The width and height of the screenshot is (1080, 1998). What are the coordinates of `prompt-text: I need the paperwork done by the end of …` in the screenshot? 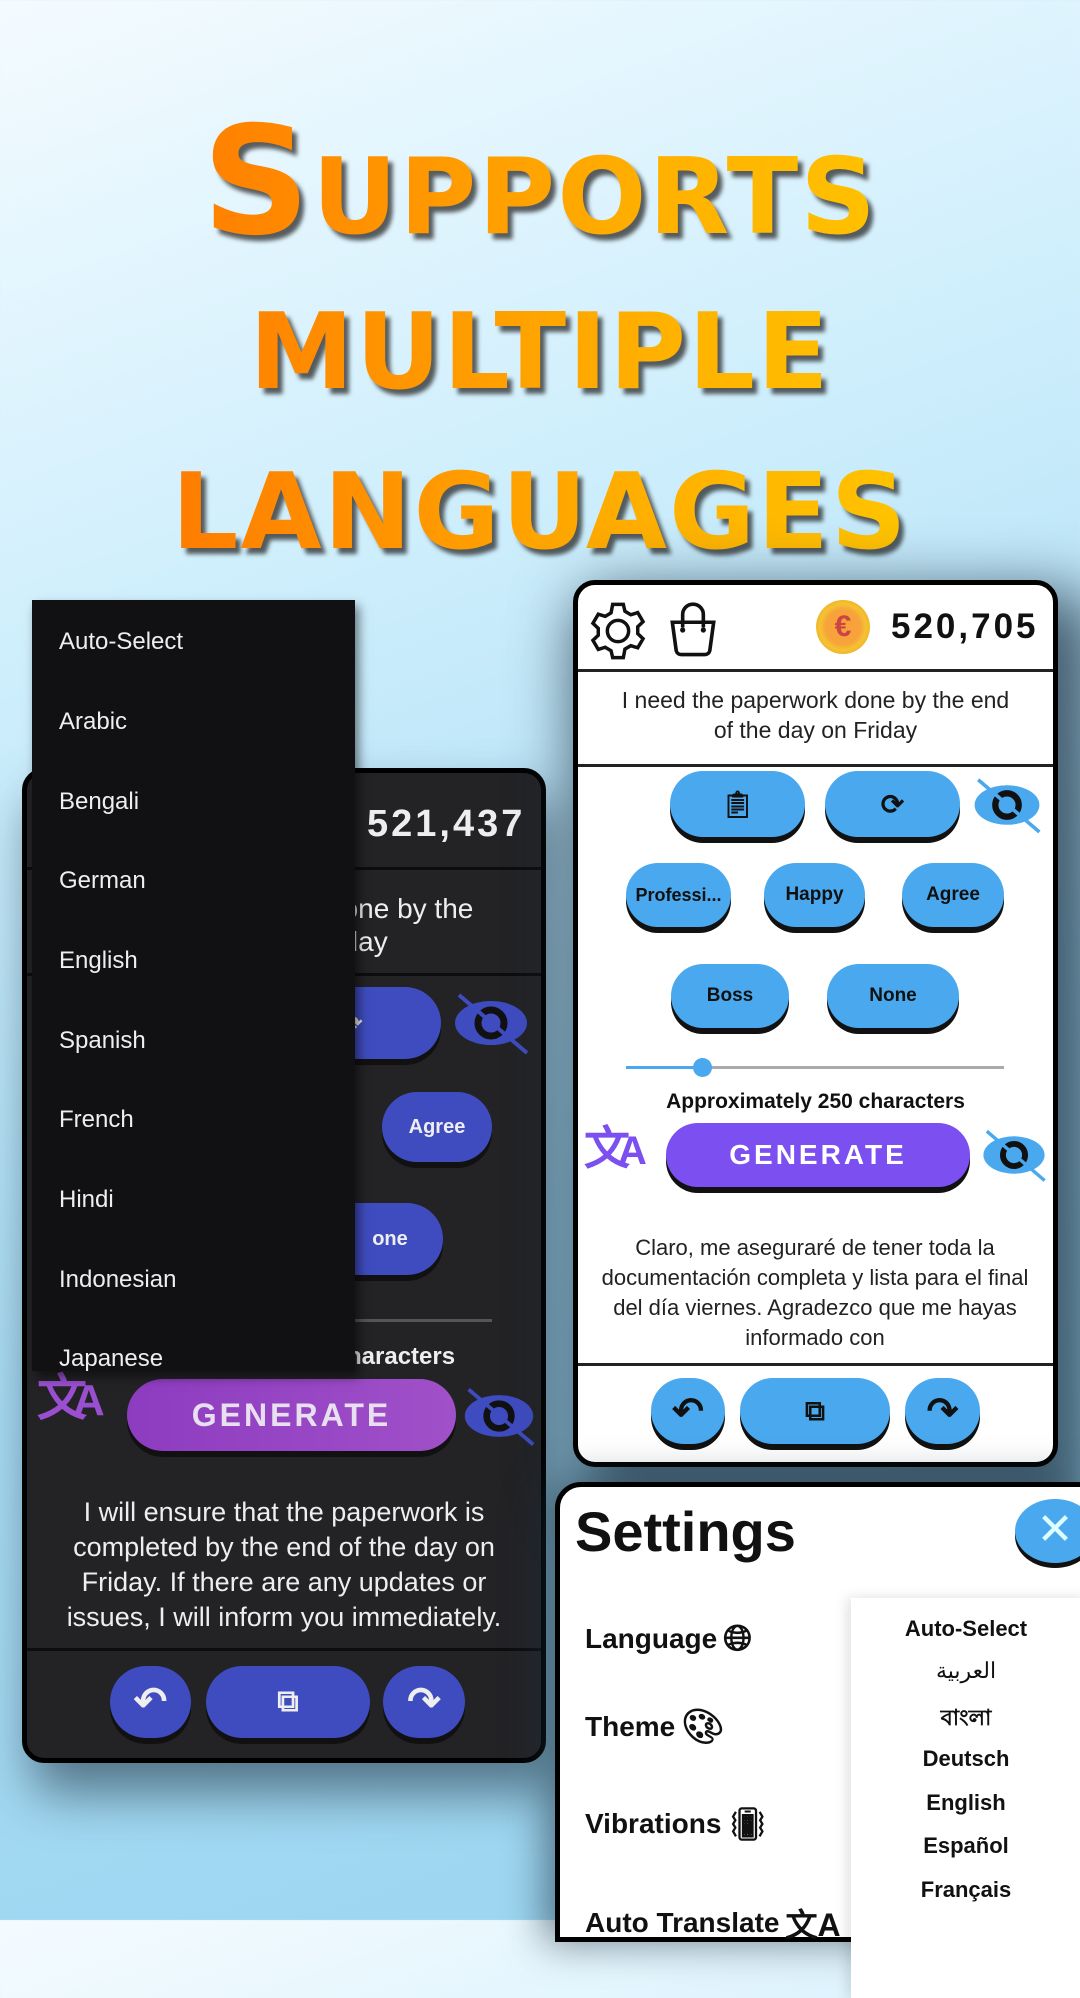 It's located at (815, 715).